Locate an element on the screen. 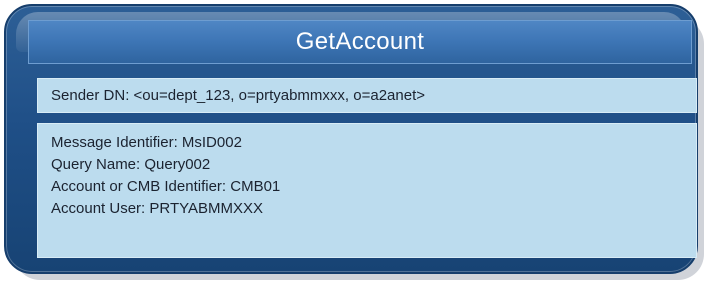 The width and height of the screenshot is (706, 283). message-identifier: Message Identifier: MsID002 is located at coordinates (146, 142).